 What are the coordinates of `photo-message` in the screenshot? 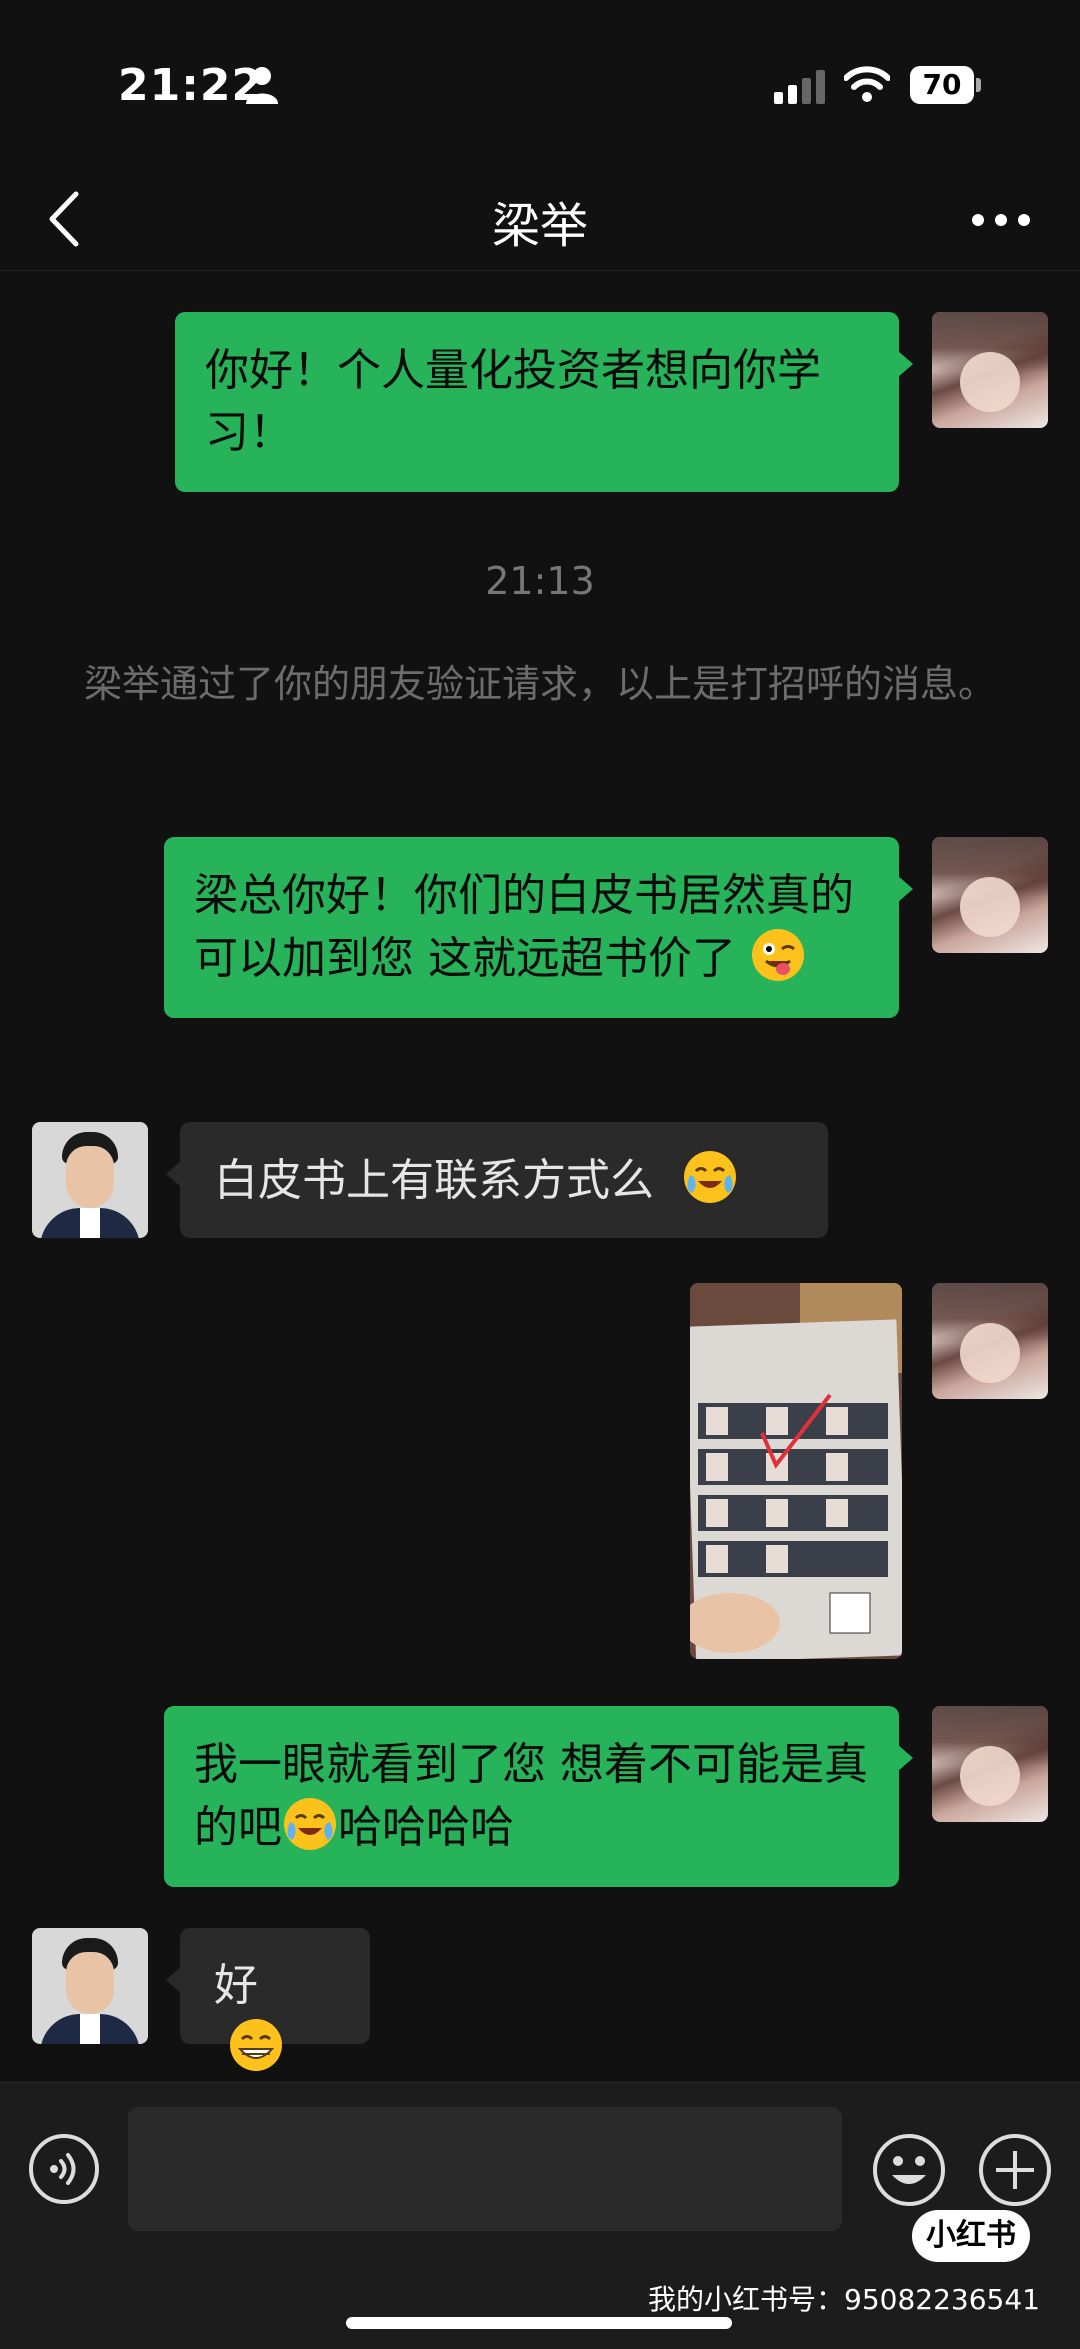 It's located at (796, 1471).